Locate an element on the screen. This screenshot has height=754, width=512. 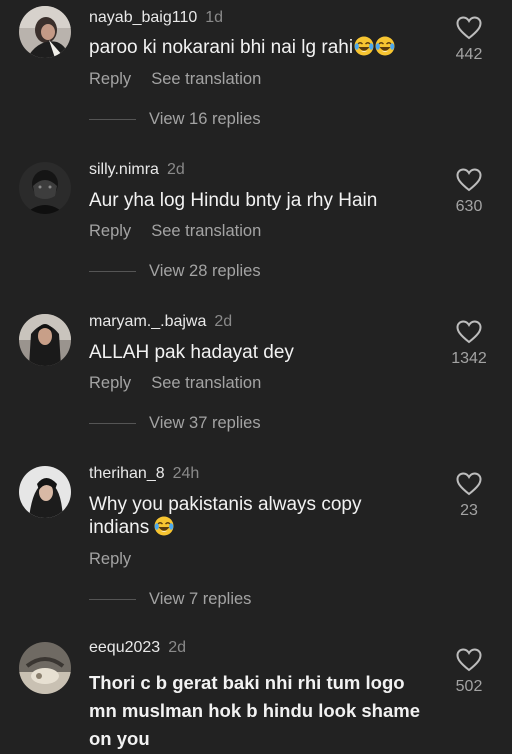
view-replies-button: View 16 replies is located at coordinates (175, 119).